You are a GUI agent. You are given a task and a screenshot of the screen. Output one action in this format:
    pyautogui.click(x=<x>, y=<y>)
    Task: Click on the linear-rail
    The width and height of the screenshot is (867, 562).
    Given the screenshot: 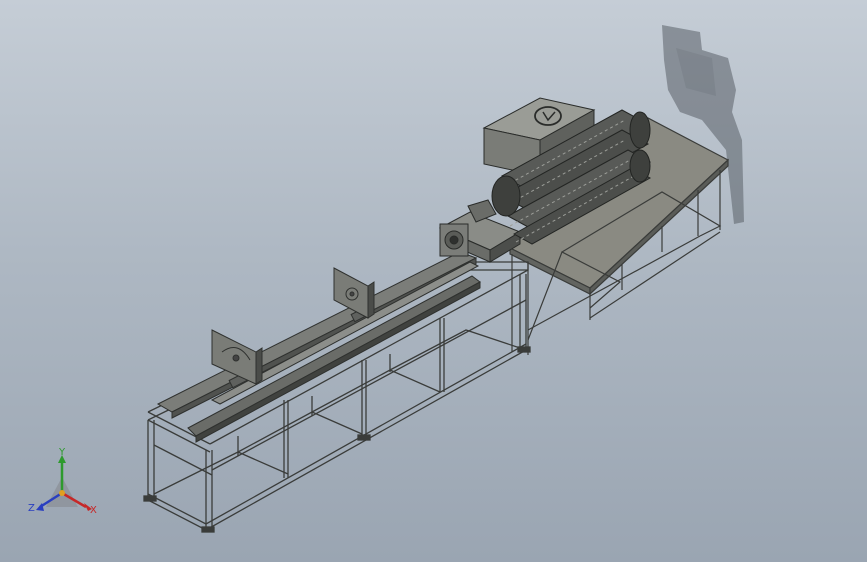 What is the action you would take?
    pyautogui.click(x=318, y=347)
    